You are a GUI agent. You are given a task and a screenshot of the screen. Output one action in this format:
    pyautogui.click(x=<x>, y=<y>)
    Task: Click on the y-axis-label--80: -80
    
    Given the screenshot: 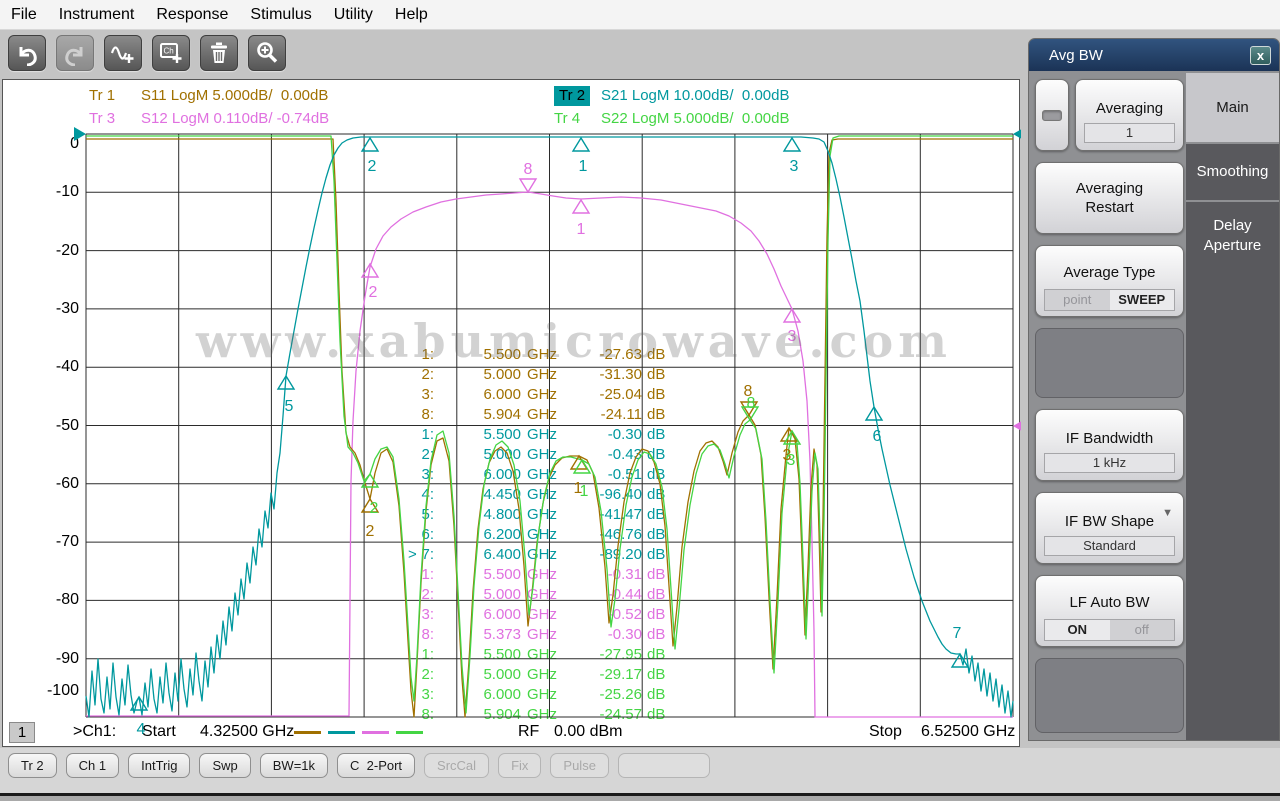 What is the action you would take?
    pyautogui.click(x=67, y=600)
    